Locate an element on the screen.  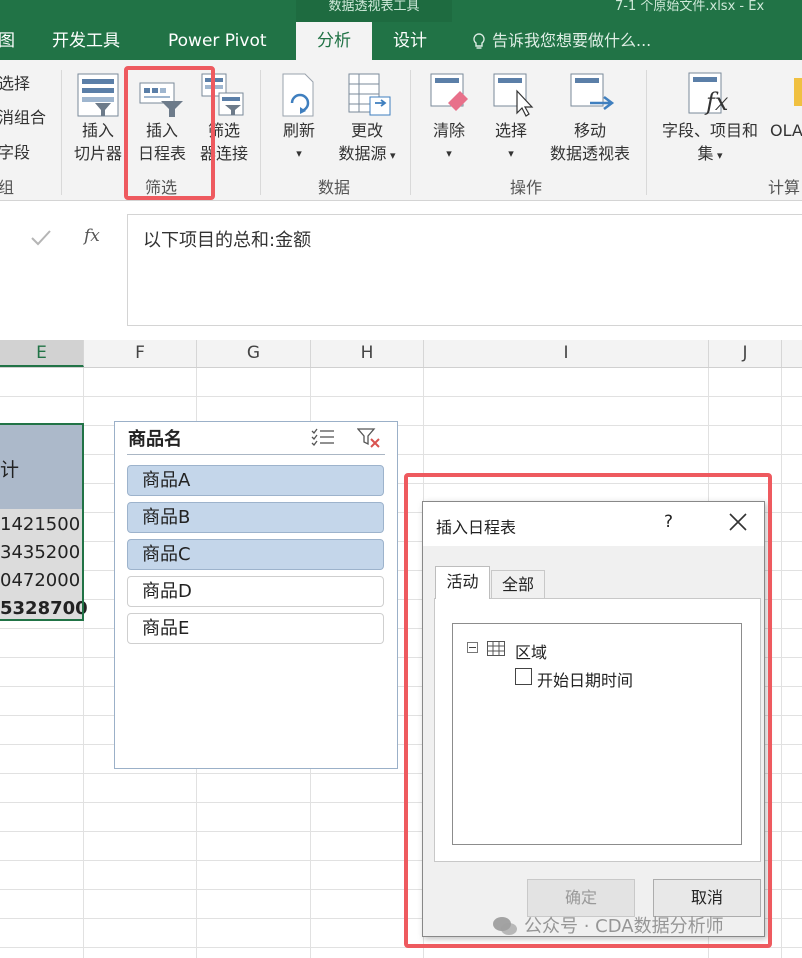
fields-items-label-2: 集 ▾ is located at coordinates (710, 154).